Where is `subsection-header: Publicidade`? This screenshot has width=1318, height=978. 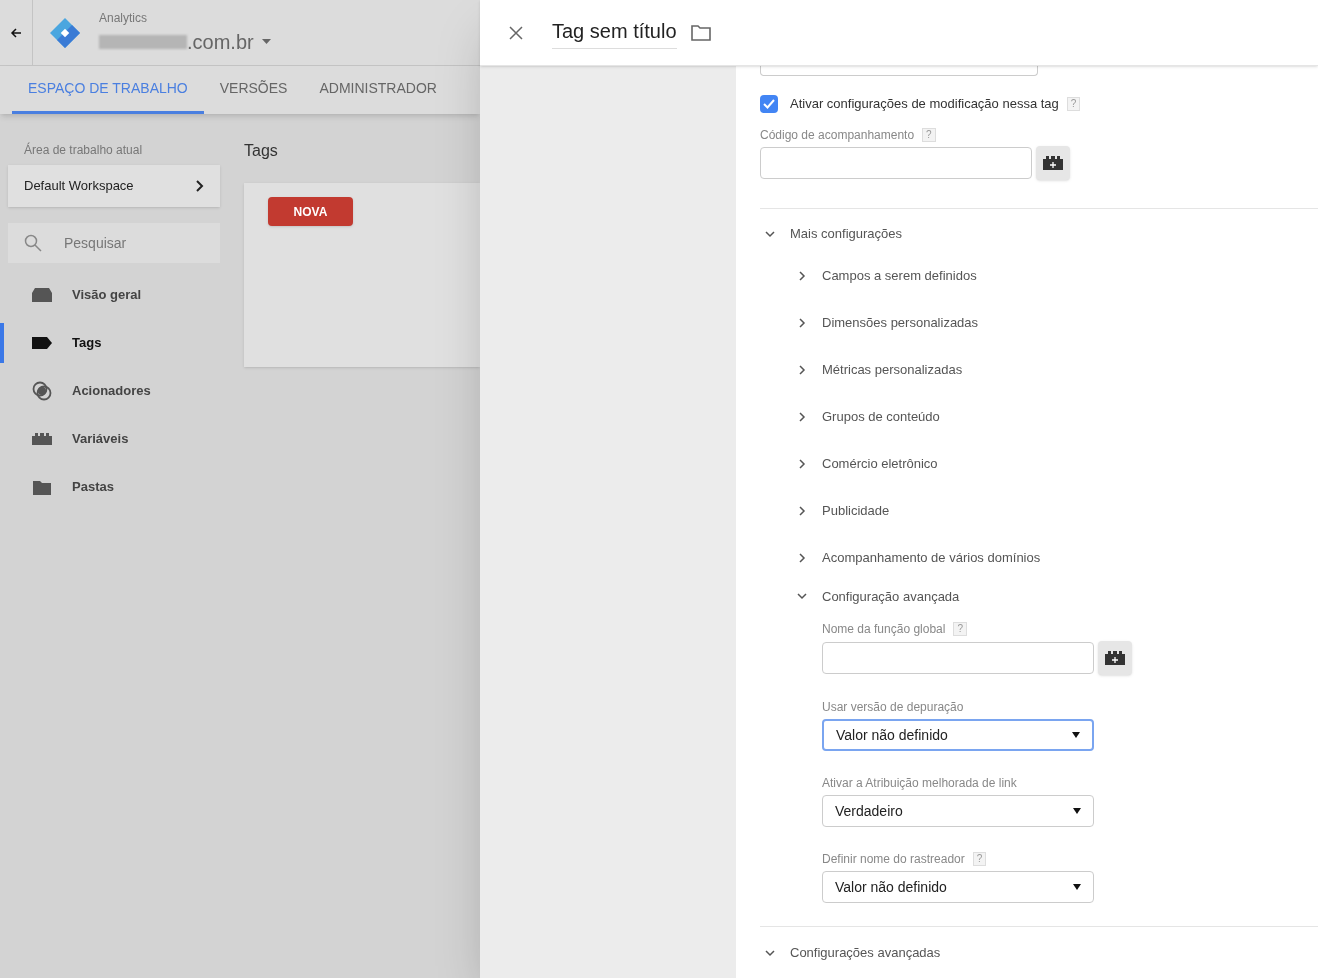
subsection-header: Publicidade is located at coordinates (1057, 511).